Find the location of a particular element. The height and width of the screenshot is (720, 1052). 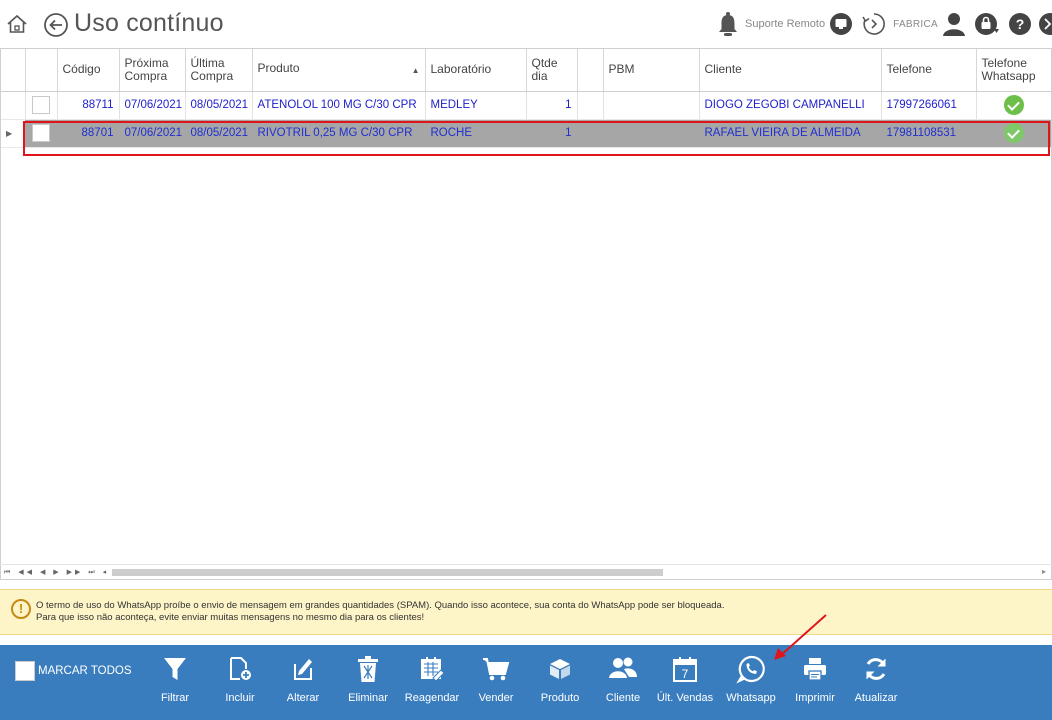

page-title: Uso contínuo is located at coordinates (149, 23).